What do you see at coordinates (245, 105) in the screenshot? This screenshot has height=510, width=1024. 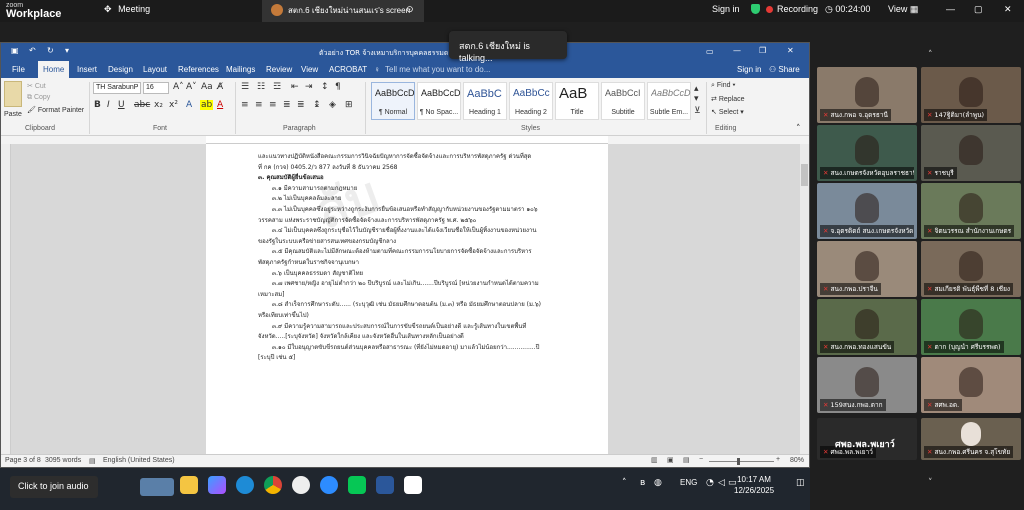 I see `align-left-icon: ≡` at bounding box center [245, 105].